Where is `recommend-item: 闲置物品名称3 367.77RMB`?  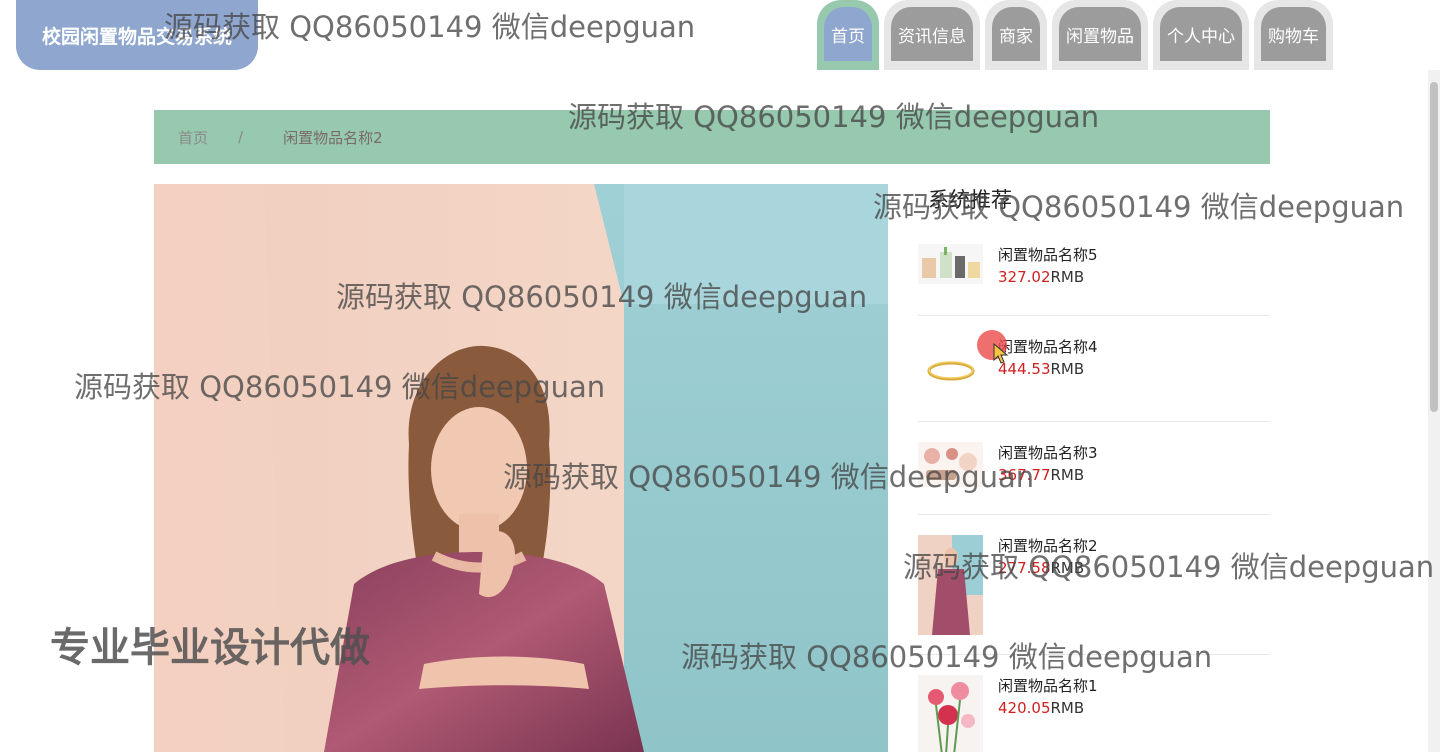
recommend-item: 闲置物品名称3 367.77RMB is located at coordinates (1094, 468).